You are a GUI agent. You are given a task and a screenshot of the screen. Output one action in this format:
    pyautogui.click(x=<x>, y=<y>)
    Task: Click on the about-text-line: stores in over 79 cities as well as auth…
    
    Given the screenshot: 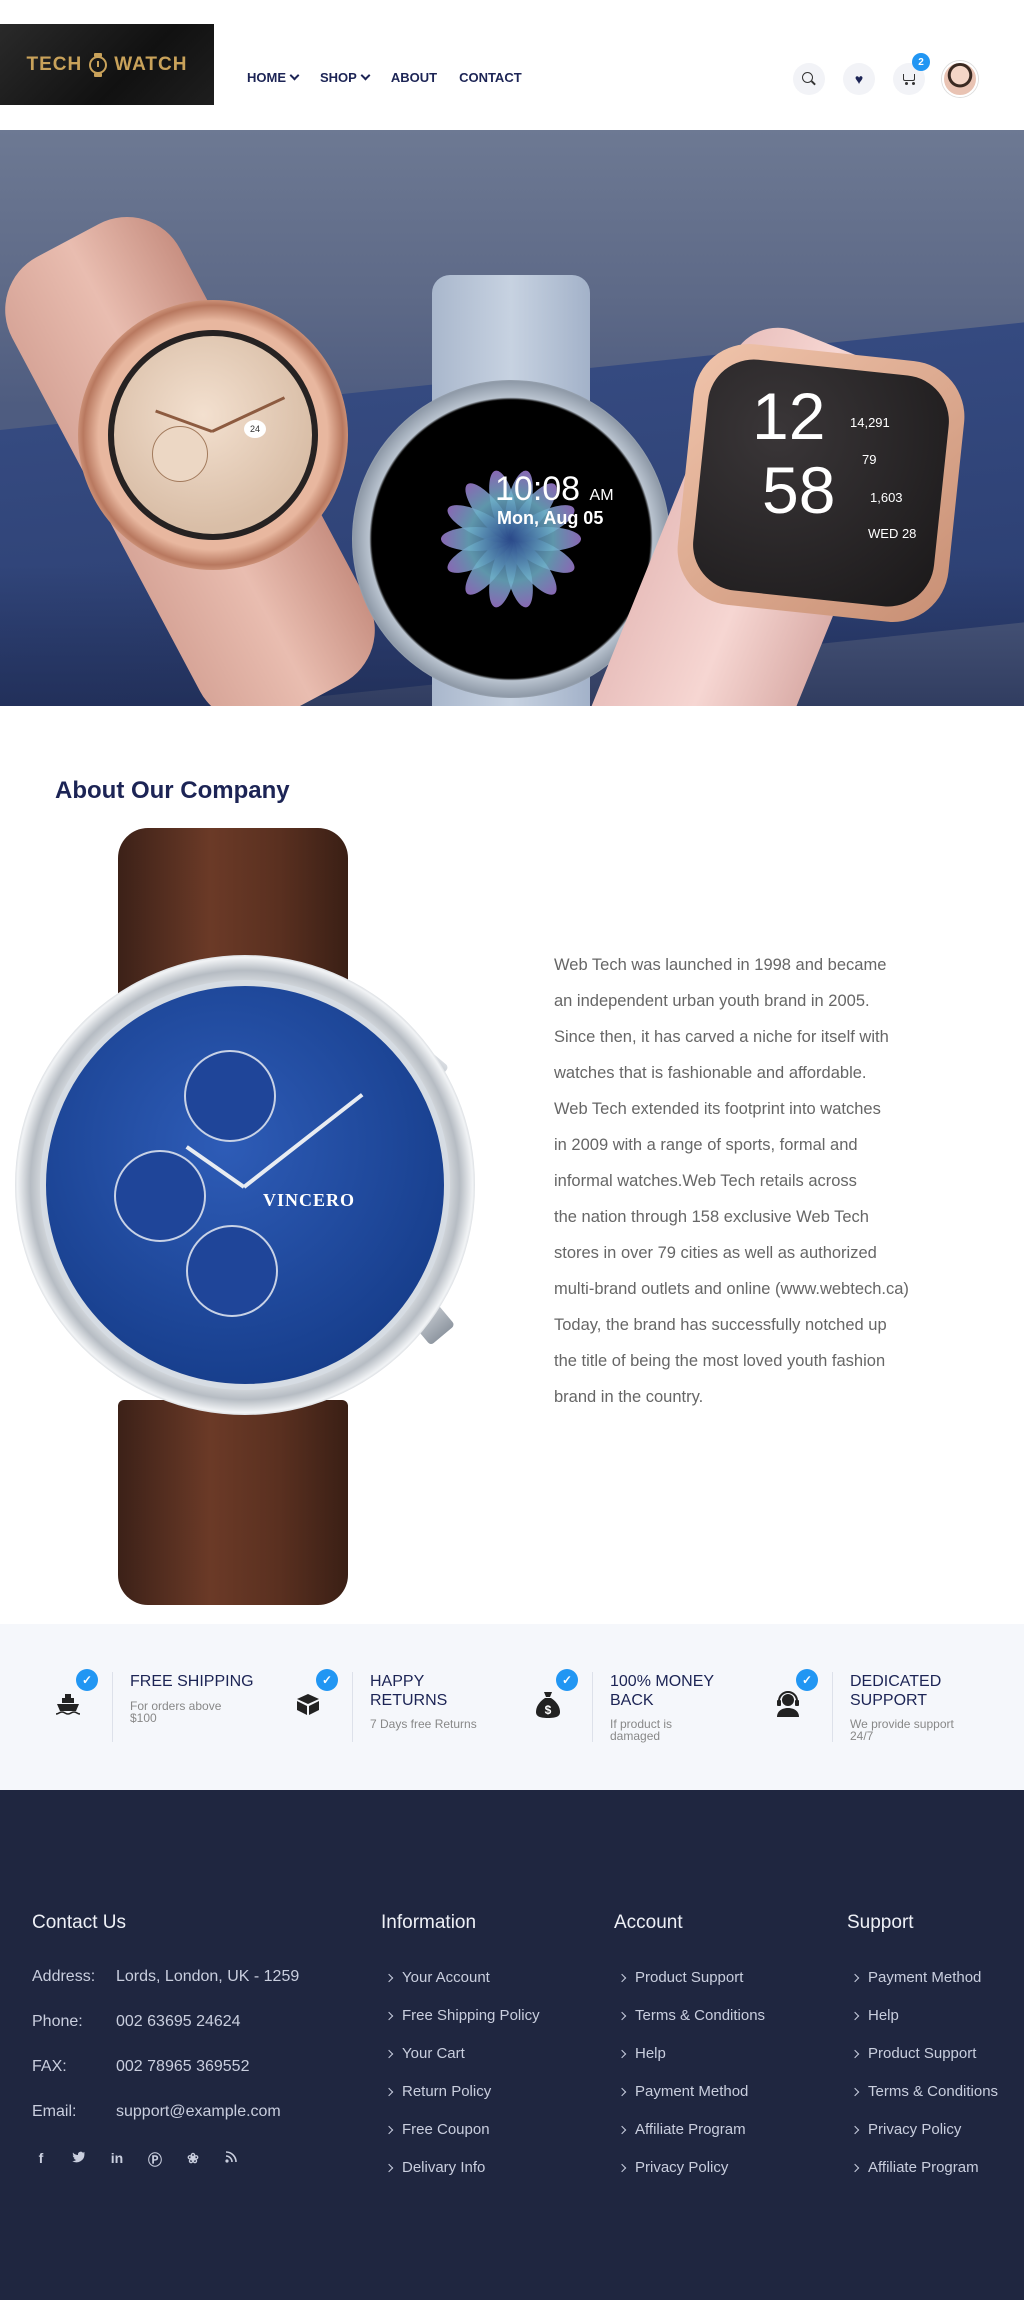 What is the action you would take?
    pyautogui.click(x=715, y=1253)
    